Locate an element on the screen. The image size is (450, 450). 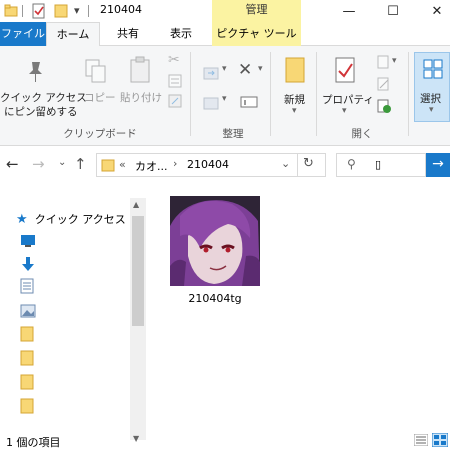
address-divider is located at coordinates (297, 165).